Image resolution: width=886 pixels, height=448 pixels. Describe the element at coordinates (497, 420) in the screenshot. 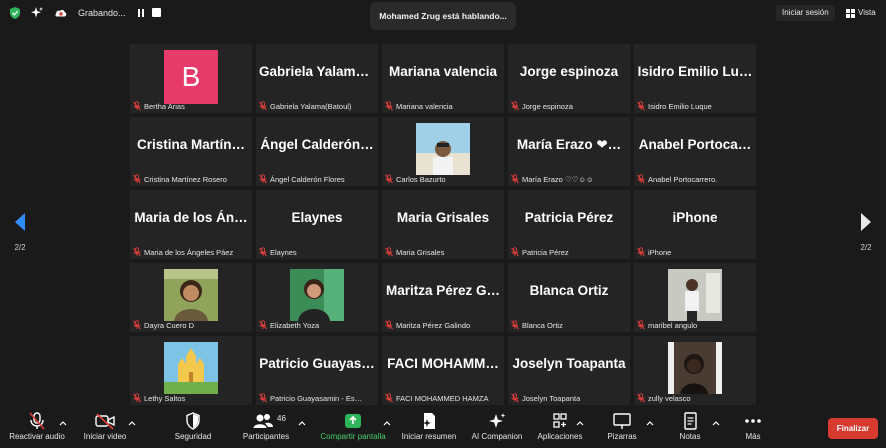

I see `ai-companion-icon` at that location.